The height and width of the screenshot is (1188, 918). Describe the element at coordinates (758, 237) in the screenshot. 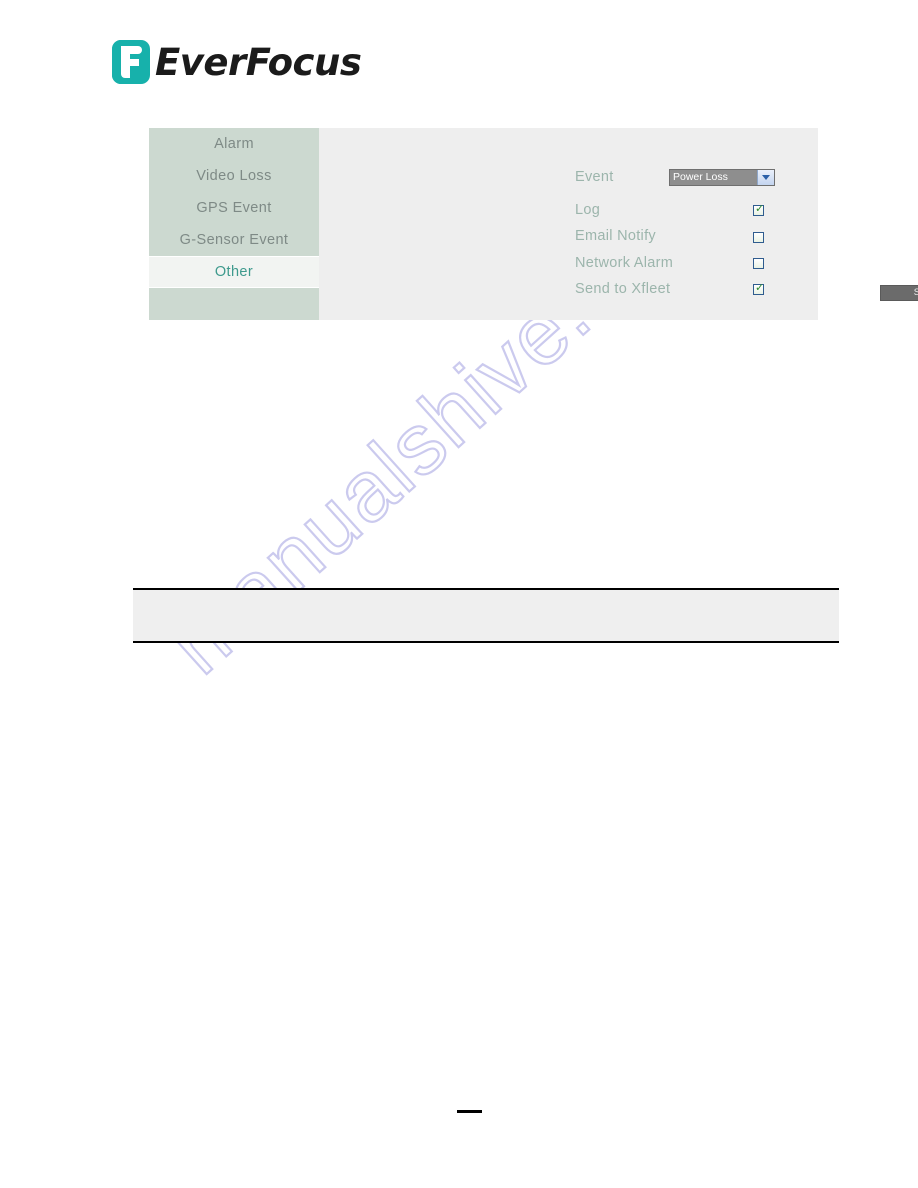

I see `email-notify-checkbox` at that location.